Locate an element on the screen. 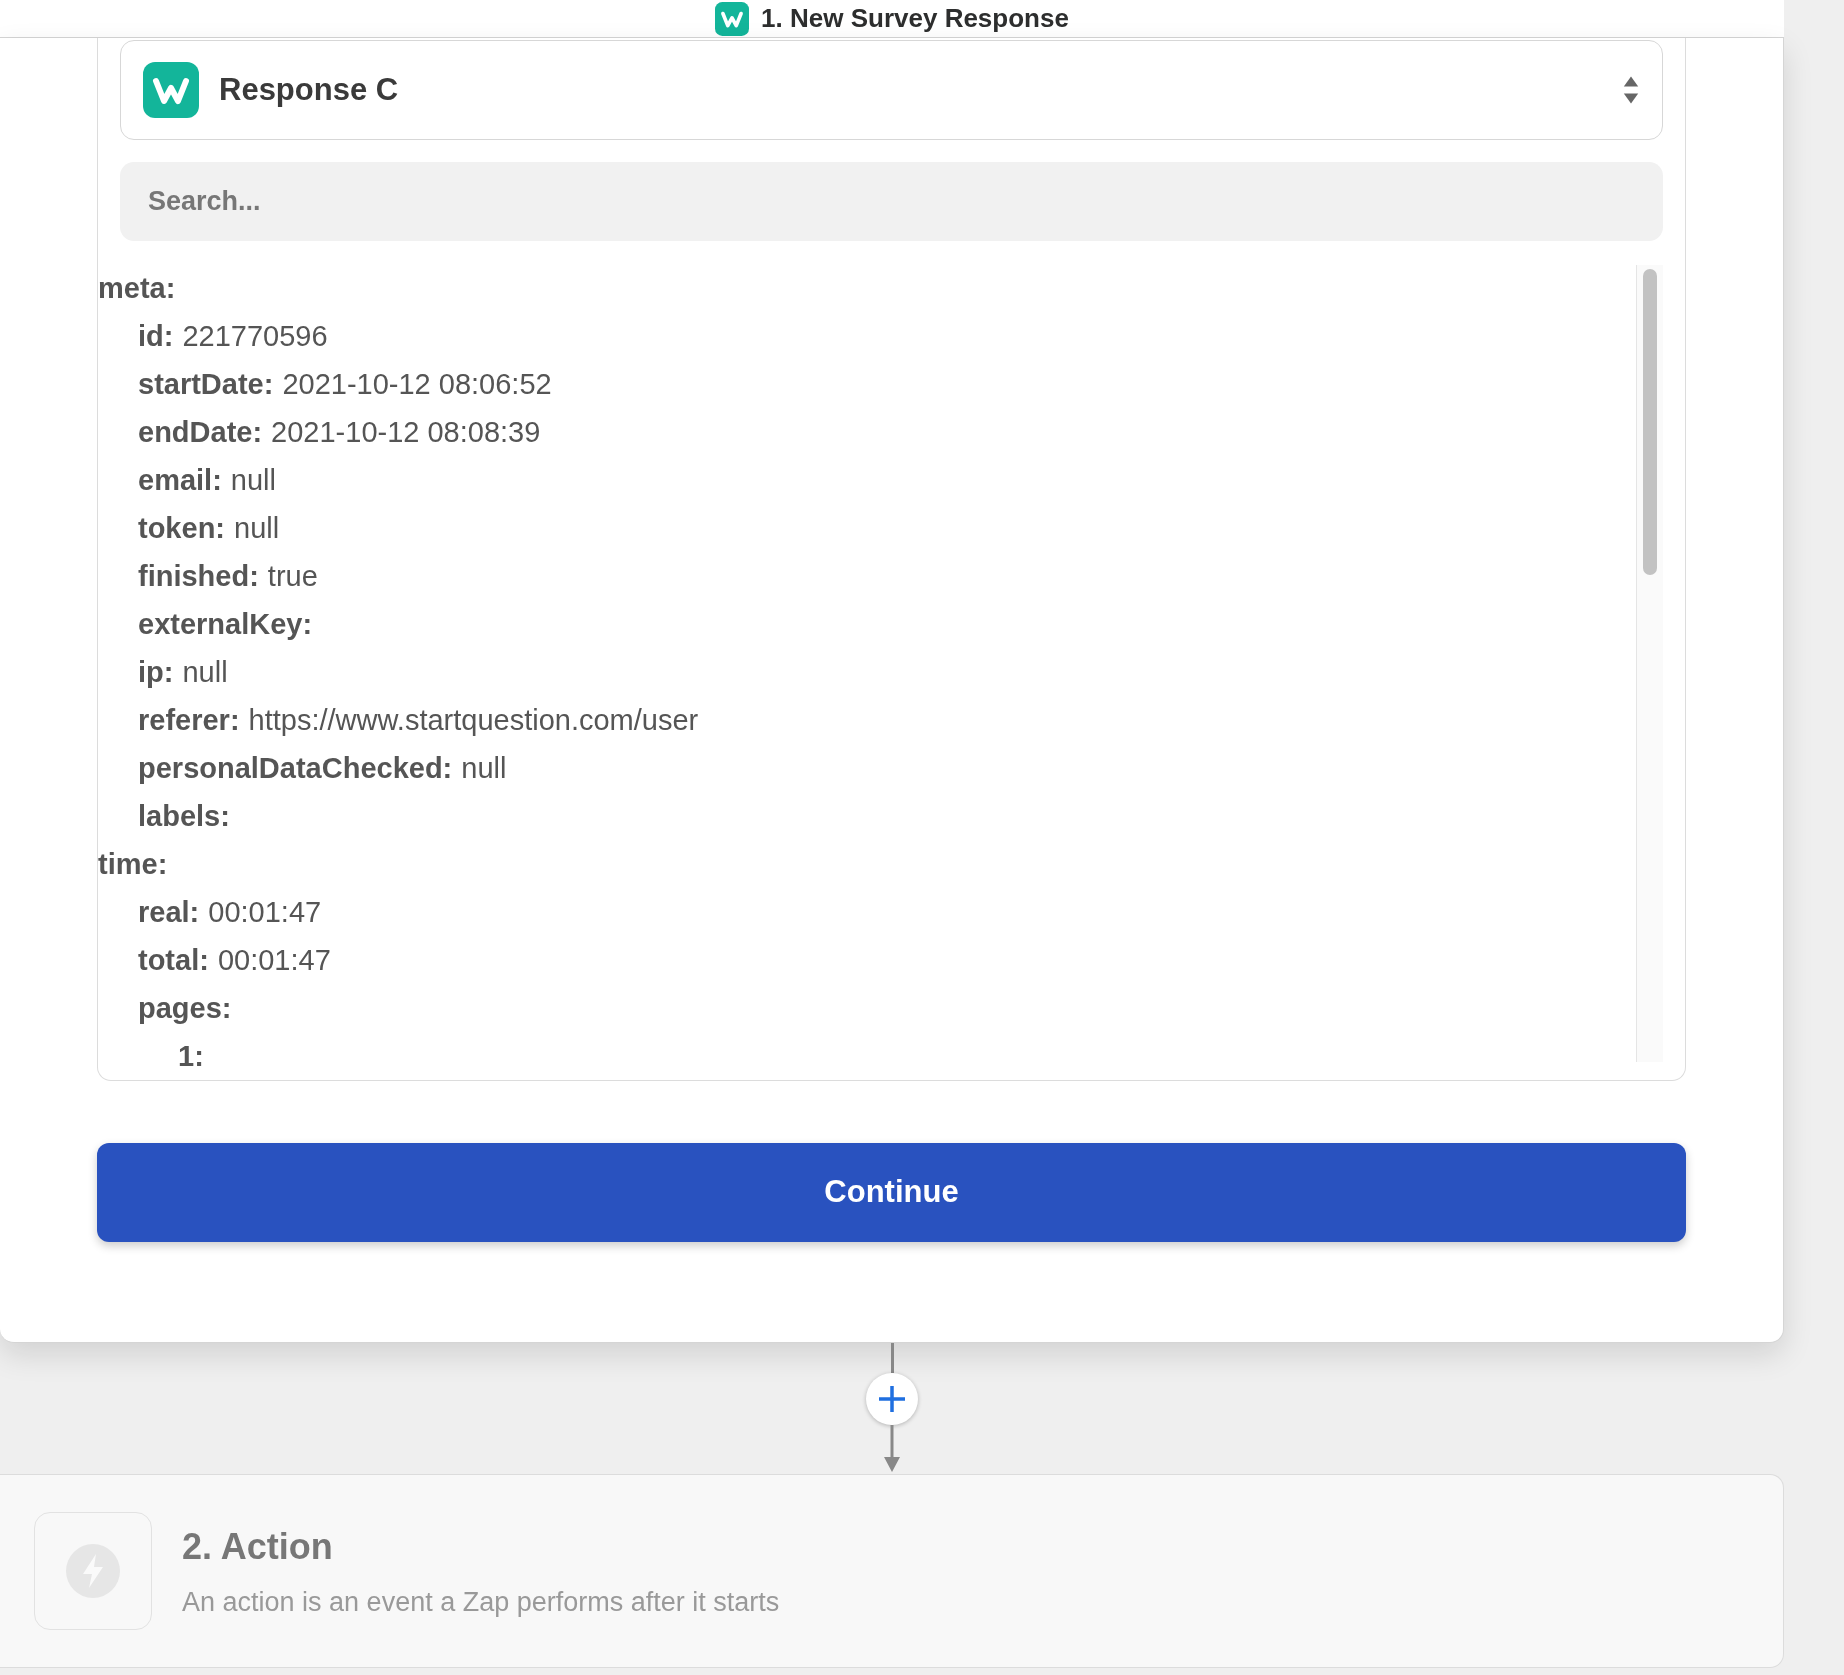  action-step-card: 2. Action An action is an event a Zap performs after it starts is located at coordinates (892, 1571).